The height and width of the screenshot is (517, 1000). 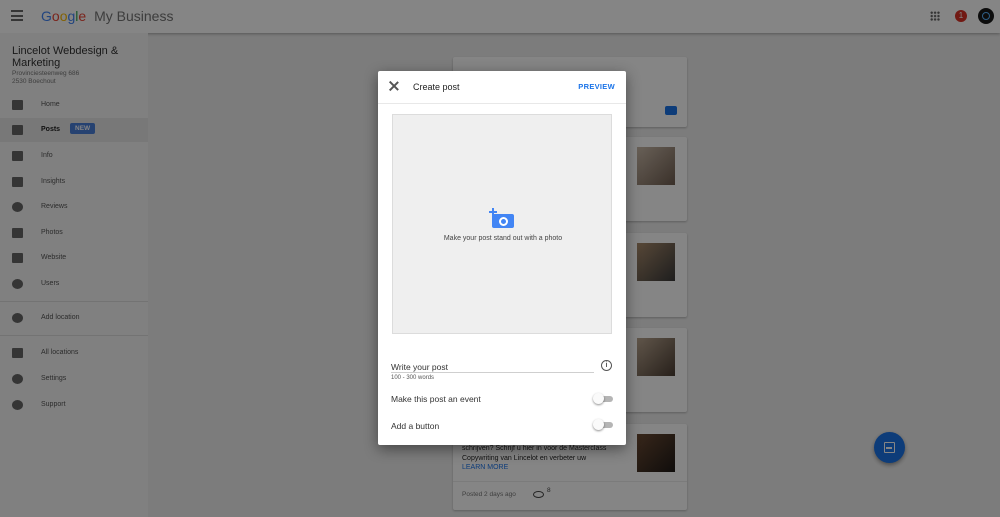 I want to click on button-toggle-label: Add a button, so click(x=415, y=426).